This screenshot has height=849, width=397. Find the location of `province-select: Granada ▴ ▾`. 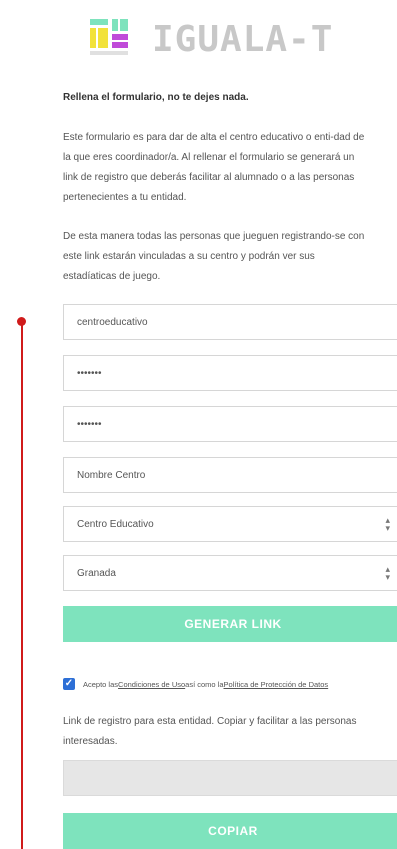

province-select: Granada ▴ ▾ is located at coordinates (230, 573).